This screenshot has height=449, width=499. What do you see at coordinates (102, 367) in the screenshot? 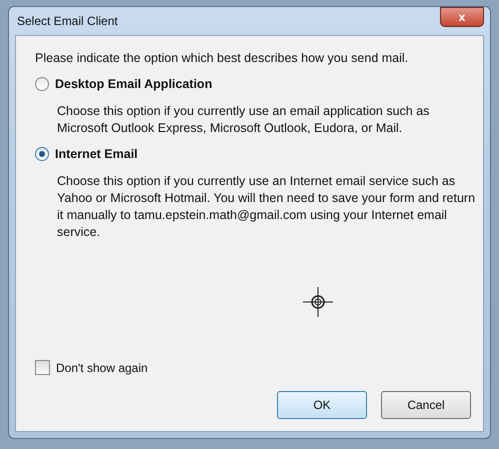
I see `checkbox-label: Don't show again` at bounding box center [102, 367].